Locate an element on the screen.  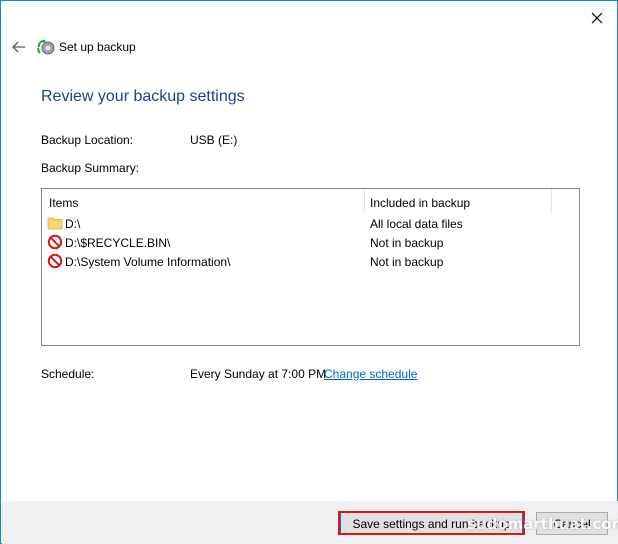
backup-app-icon is located at coordinates (46, 47).